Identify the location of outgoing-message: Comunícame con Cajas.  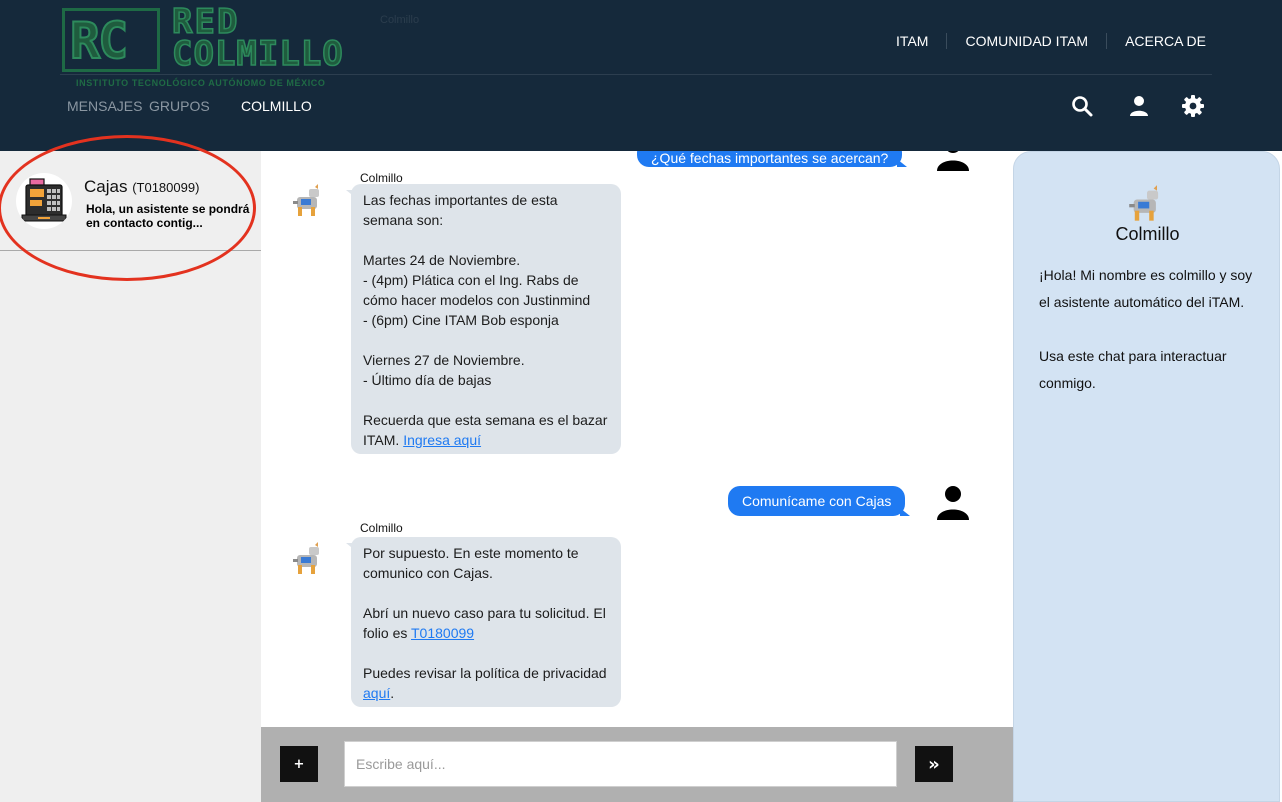
(819, 501).